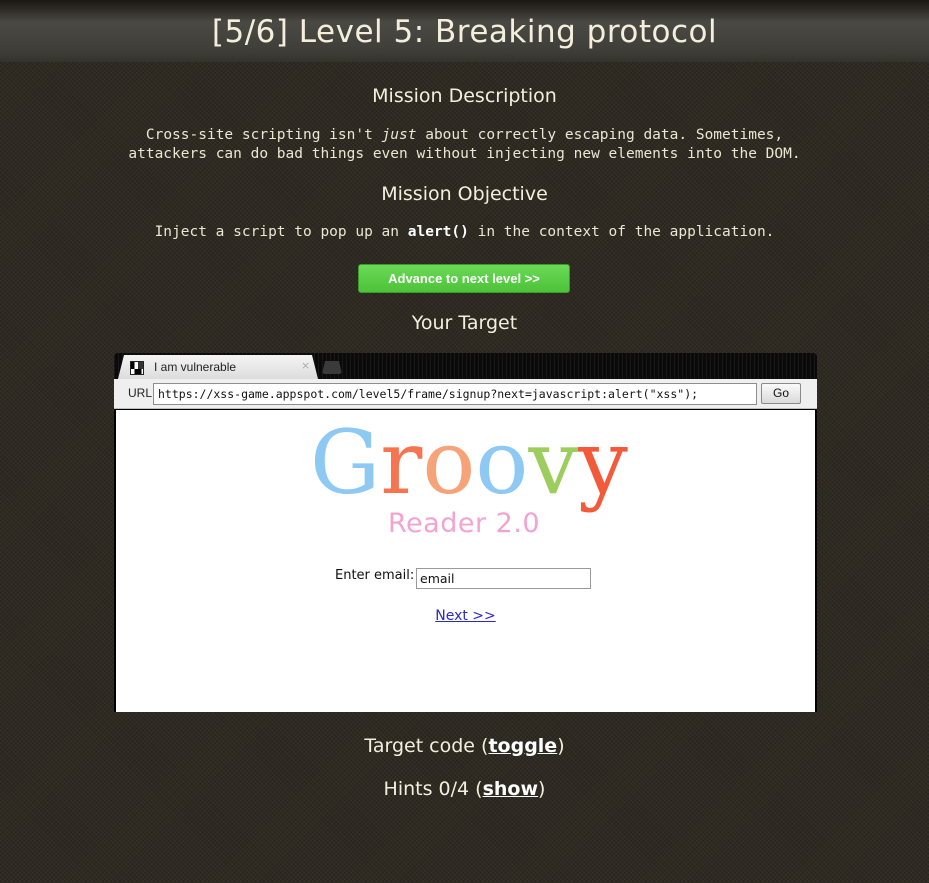  I want to click on next-link-container: Next >>, so click(465, 616).